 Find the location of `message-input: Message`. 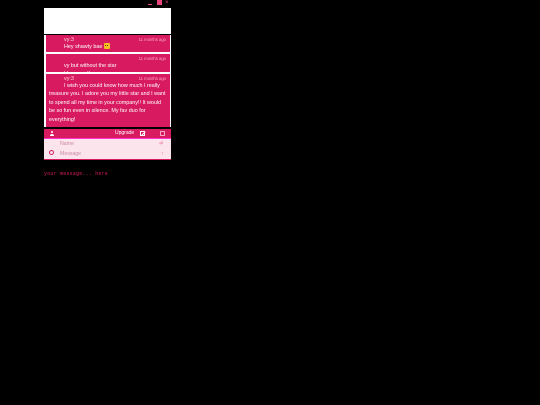

message-input: Message is located at coordinates (70, 154).